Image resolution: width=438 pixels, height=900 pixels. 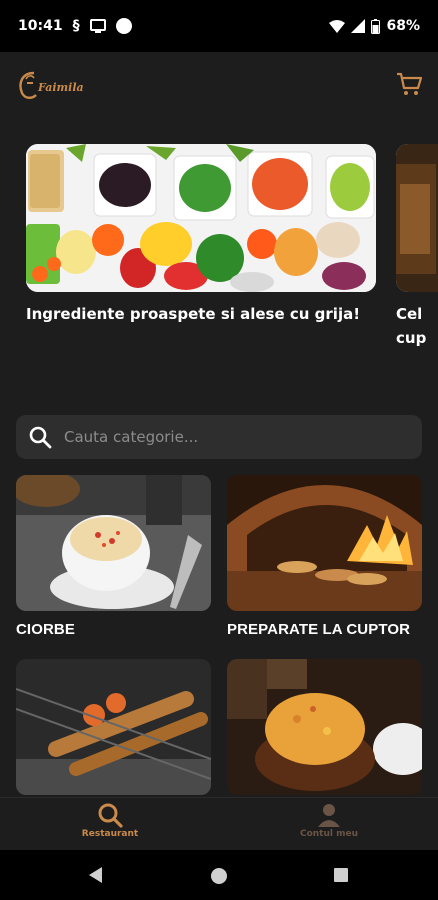 I want to click on banner-image-ingredients, so click(x=201, y=218).